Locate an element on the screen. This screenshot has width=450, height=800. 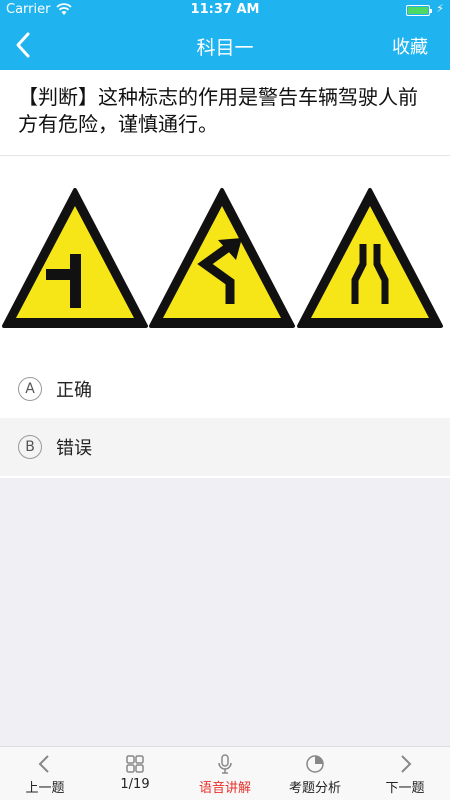
bottom-toolbar: 上一题 1/19 语音讲解 考题分析 下一题 is located at coordinates (225, 773).